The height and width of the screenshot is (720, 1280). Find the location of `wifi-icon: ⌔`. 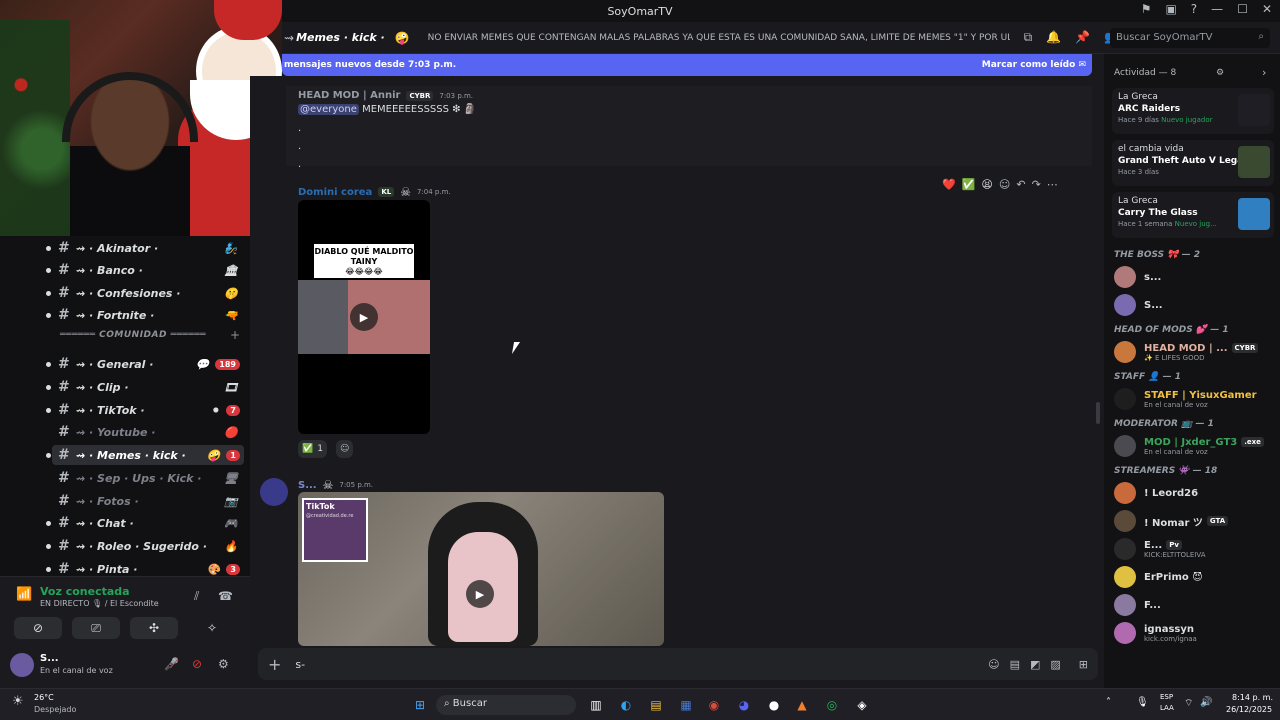

wifi-icon: ⌔ is located at coordinates (1188, 703).